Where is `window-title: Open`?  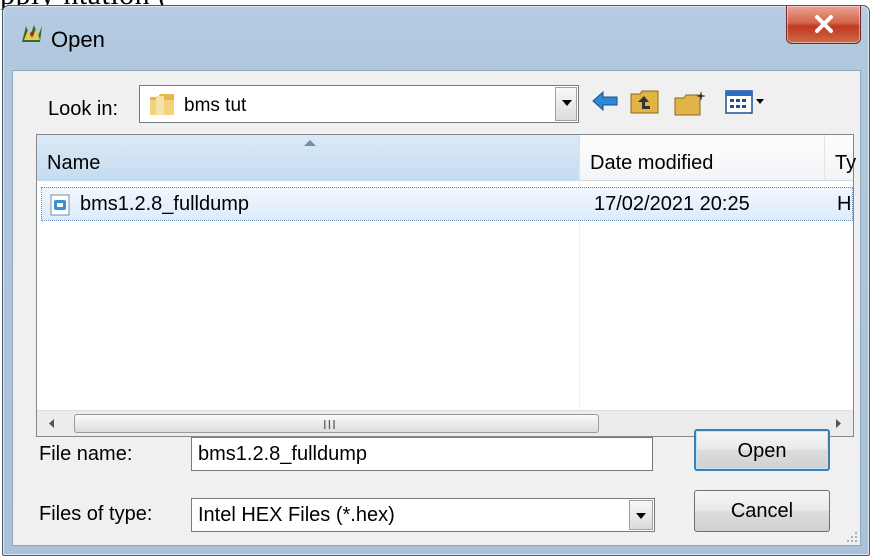
window-title: Open is located at coordinates (78, 39).